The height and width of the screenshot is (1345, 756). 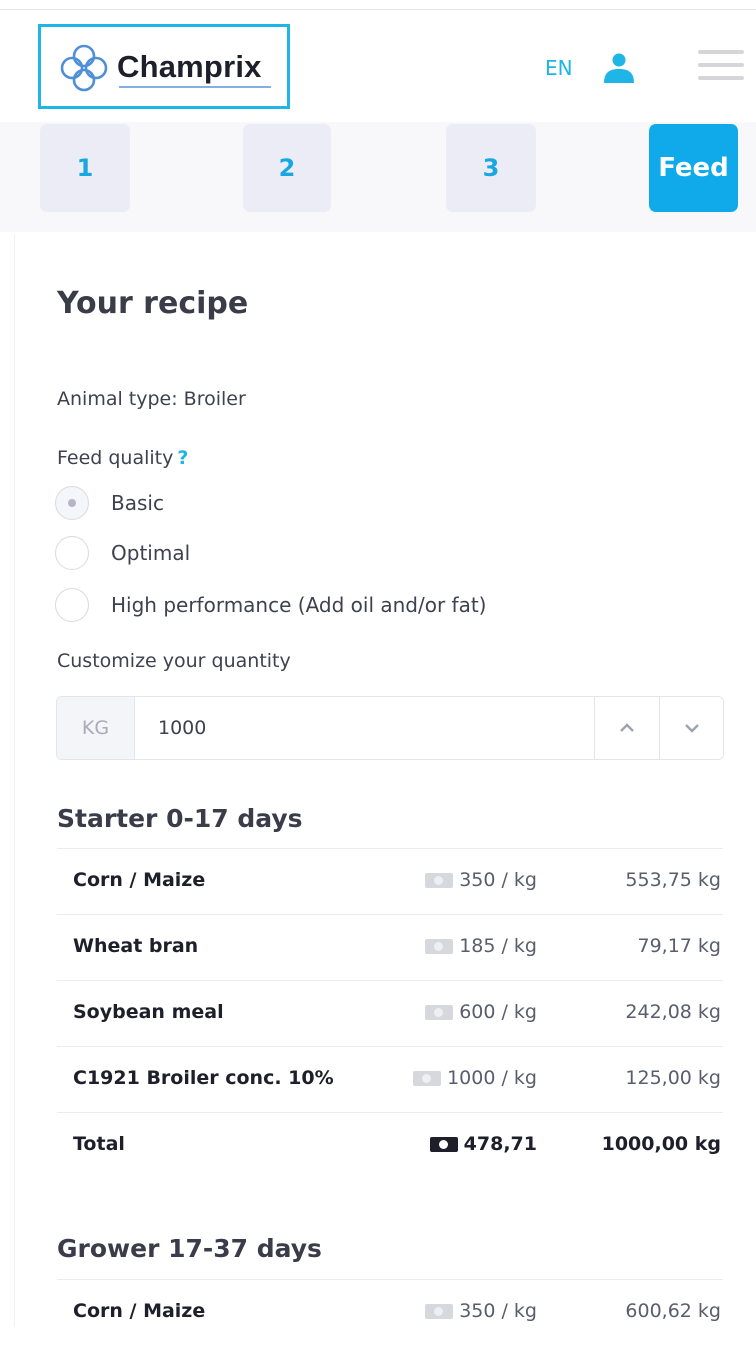 I want to click on ingredient-amount: 125,00 kg, so click(x=673, y=1078).